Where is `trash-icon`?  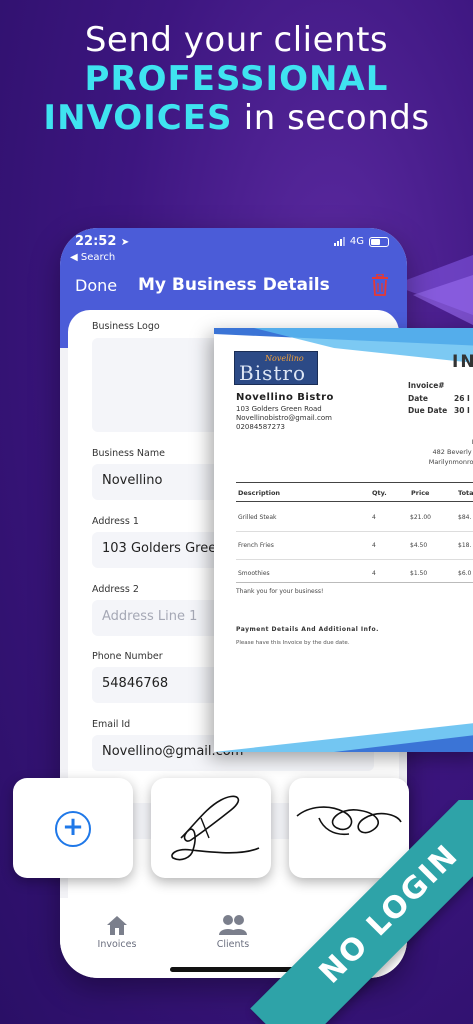 trash-icon is located at coordinates (380, 285).